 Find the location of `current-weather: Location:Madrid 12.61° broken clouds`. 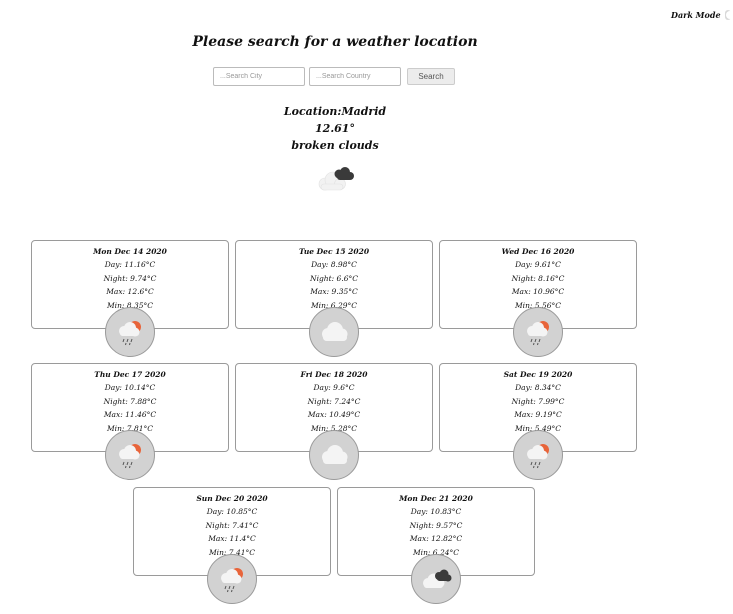

current-weather: Location:Madrid 12.61° broken clouds is located at coordinates (335, 128).